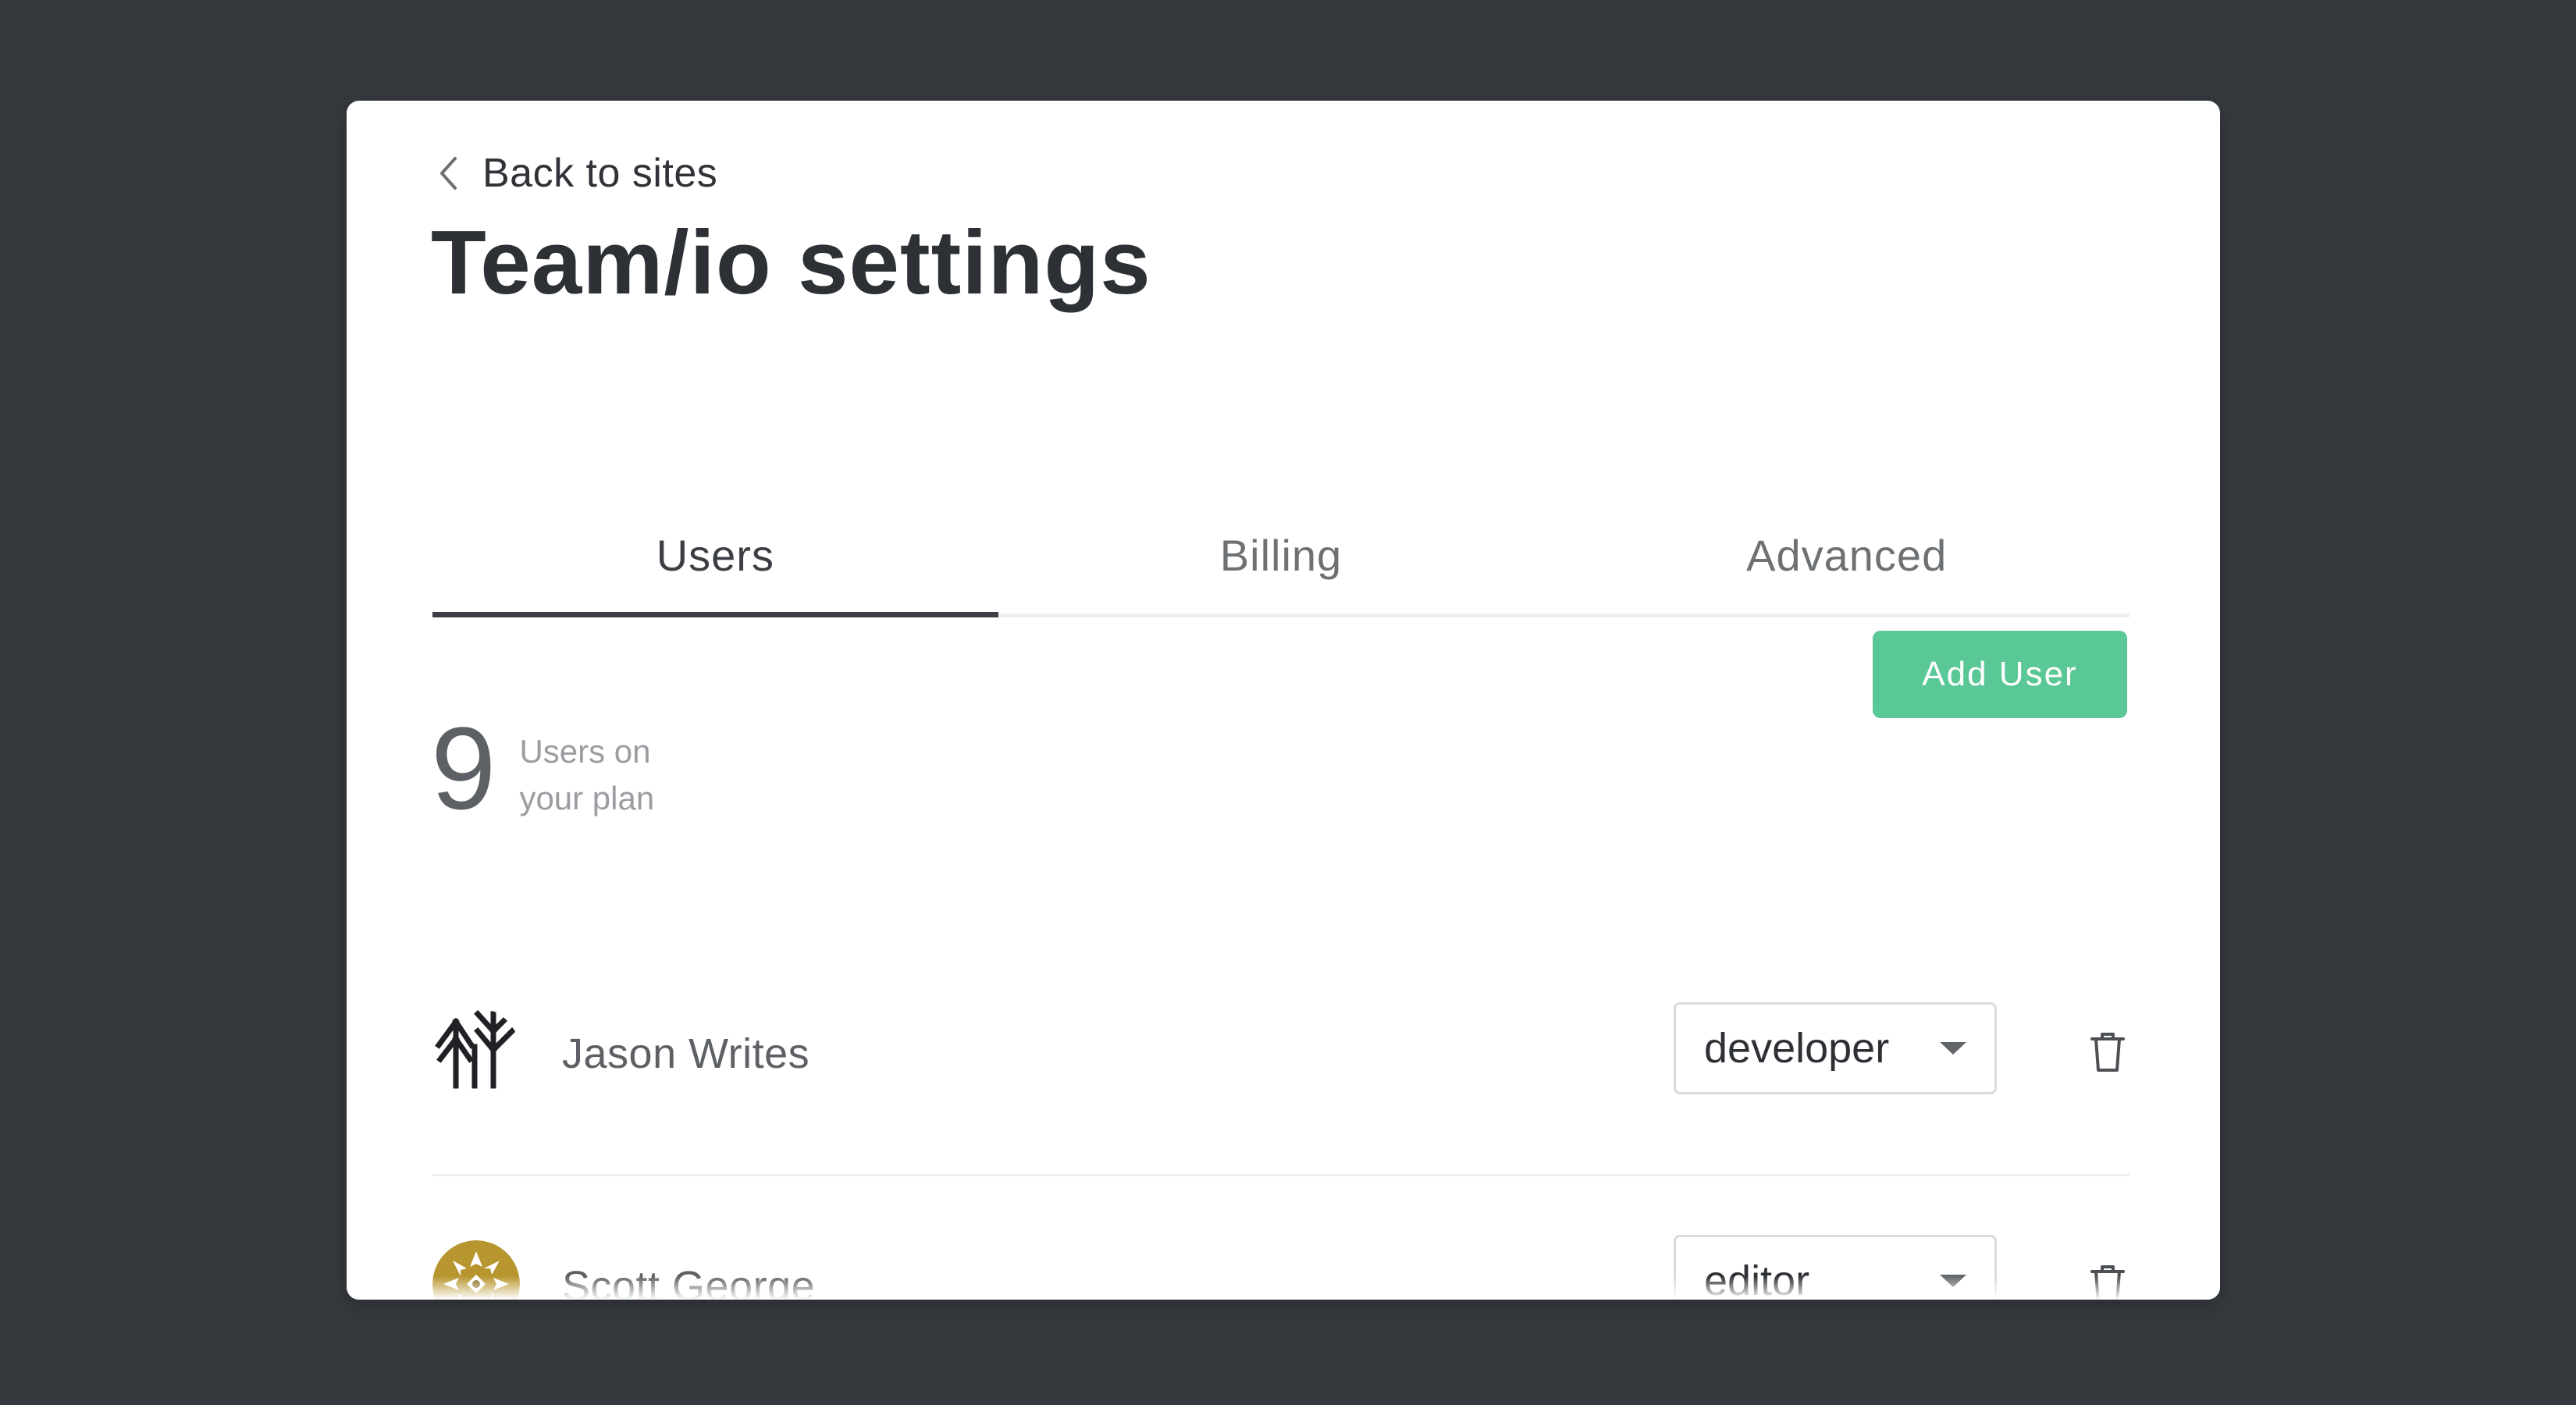 The width and height of the screenshot is (2576, 1405). I want to click on page-title: Team/io settings, so click(791, 262).